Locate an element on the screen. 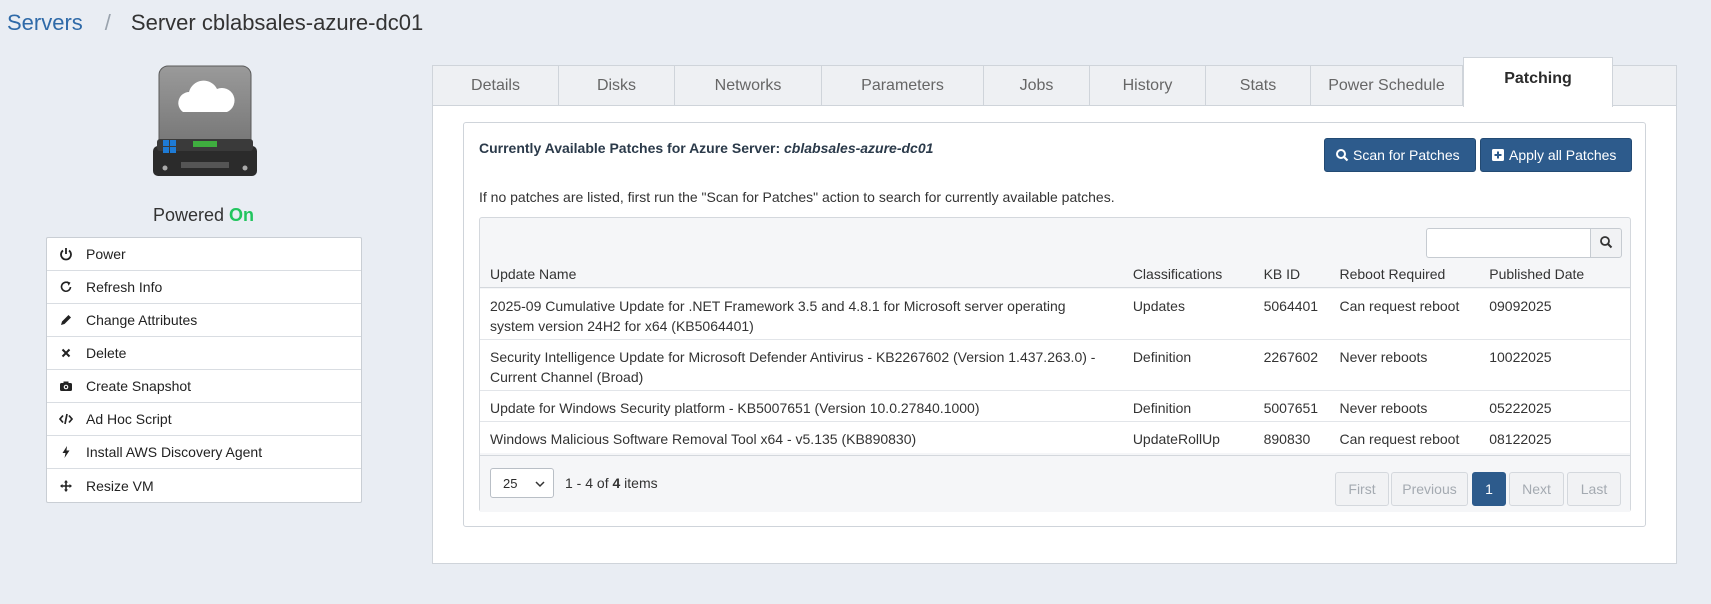 The image size is (1711, 604). apply-all-patches-label: Apply all Patches is located at coordinates (1563, 155).